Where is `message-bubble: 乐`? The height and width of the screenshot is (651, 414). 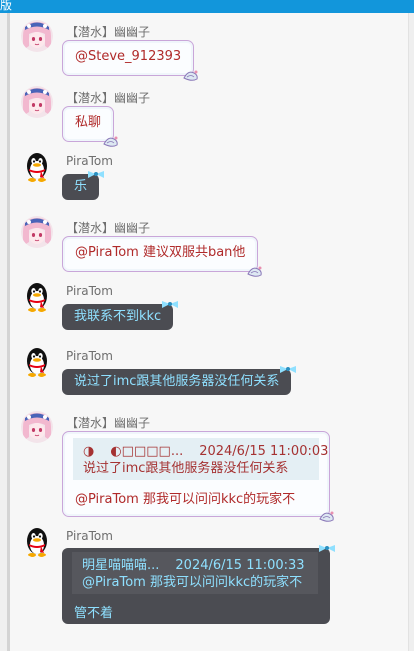 message-bubble: 乐 is located at coordinates (80, 187).